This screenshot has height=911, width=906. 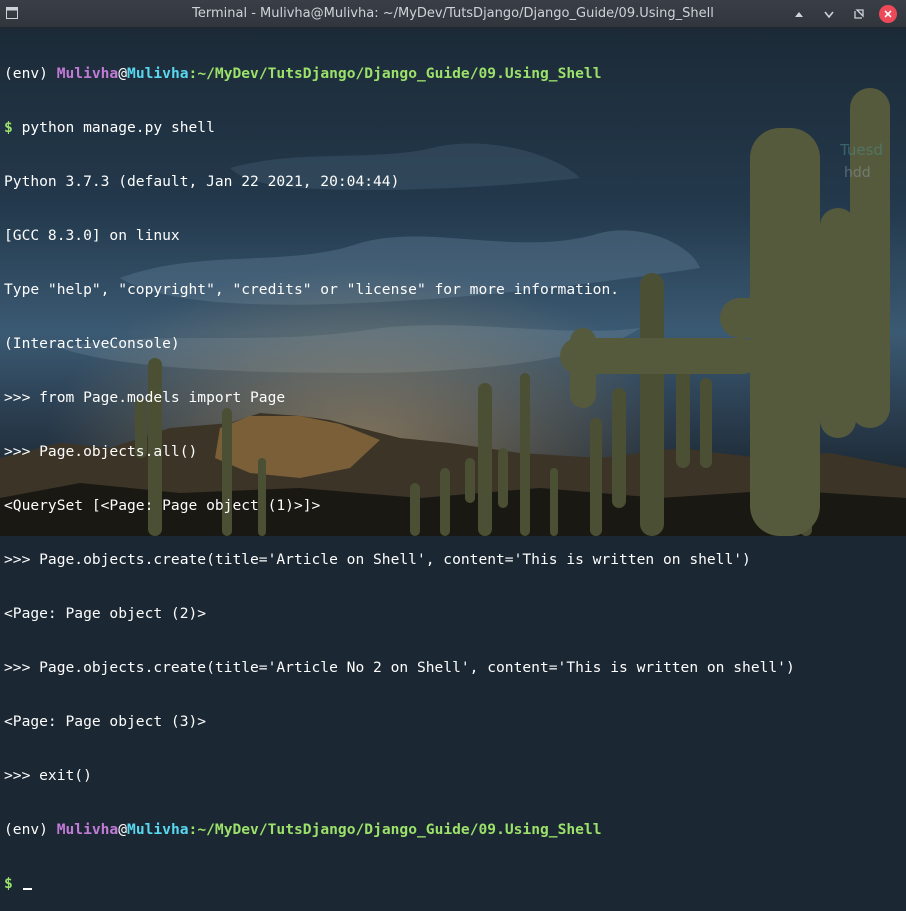 I want to click on output-line: >>> exit(), so click(x=48, y=775).